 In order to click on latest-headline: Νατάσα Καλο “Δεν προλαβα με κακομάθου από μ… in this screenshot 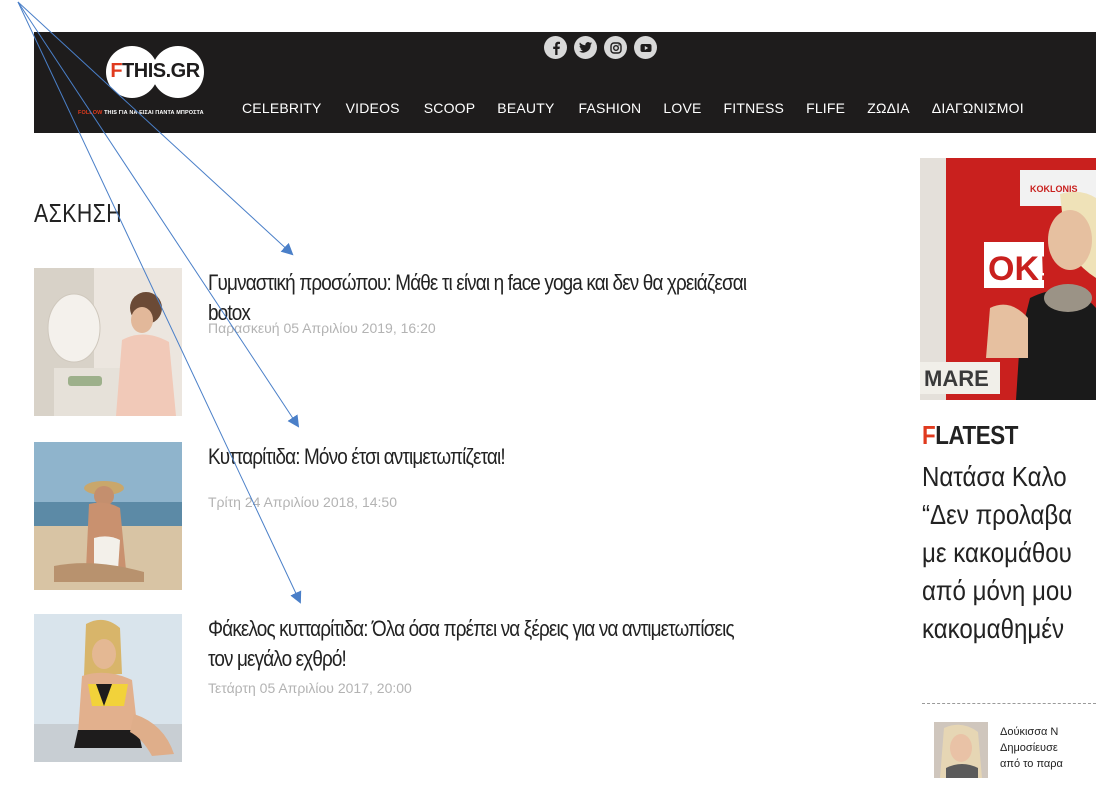, I will do `click(1008, 553)`.